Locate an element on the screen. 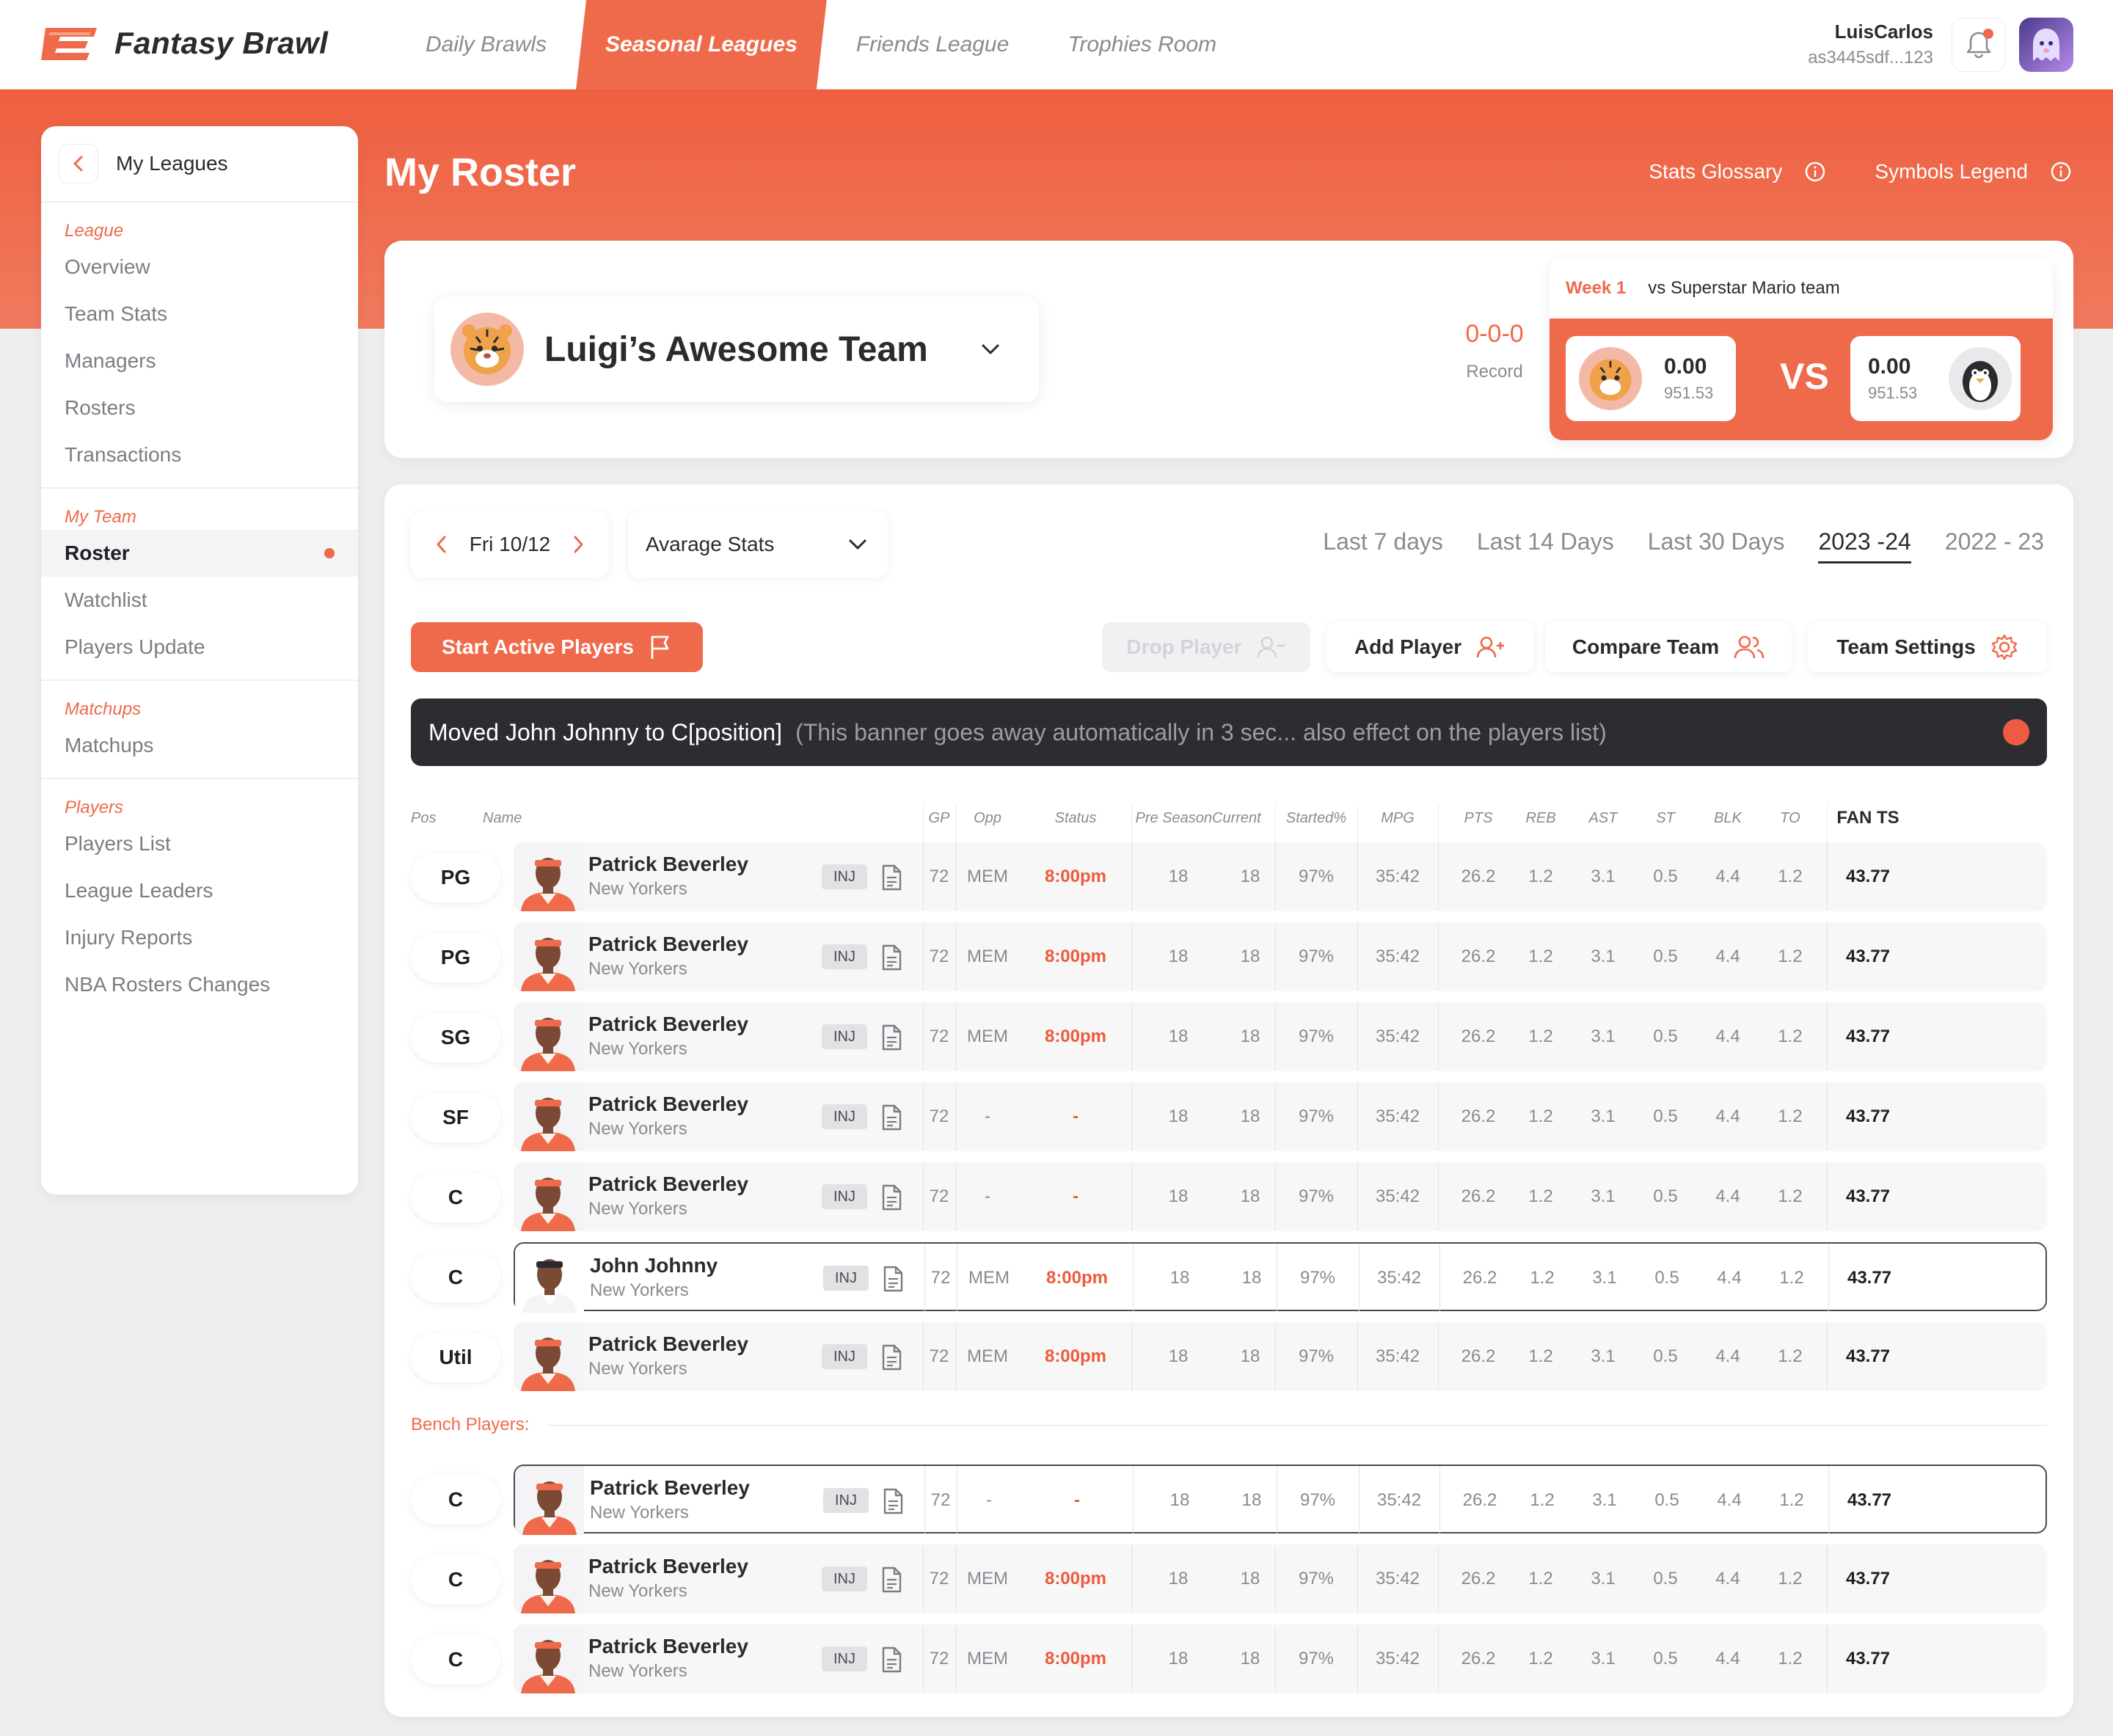  cell-st: 0.5 is located at coordinates (1666, 1500).